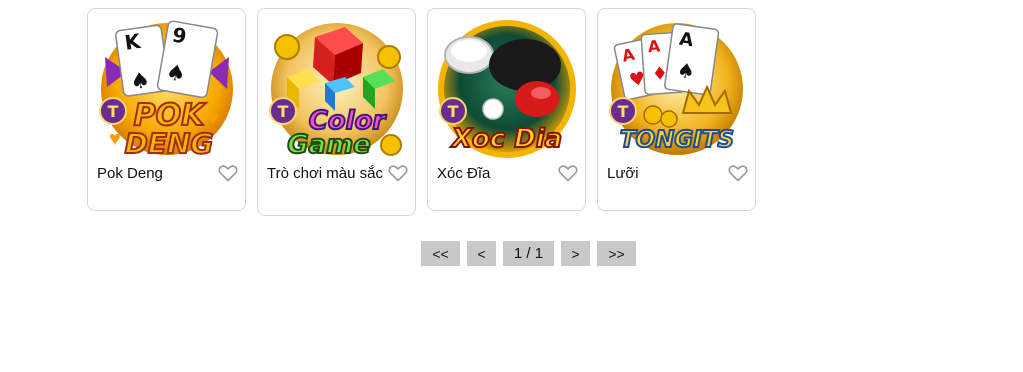 The image size is (1023, 372). What do you see at coordinates (506, 139) in the screenshot?
I see `svg-text: Xoc Dia` at bounding box center [506, 139].